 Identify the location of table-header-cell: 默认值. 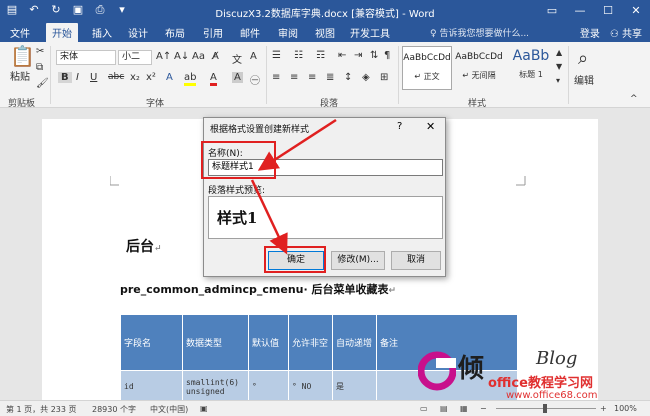
(268, 342).